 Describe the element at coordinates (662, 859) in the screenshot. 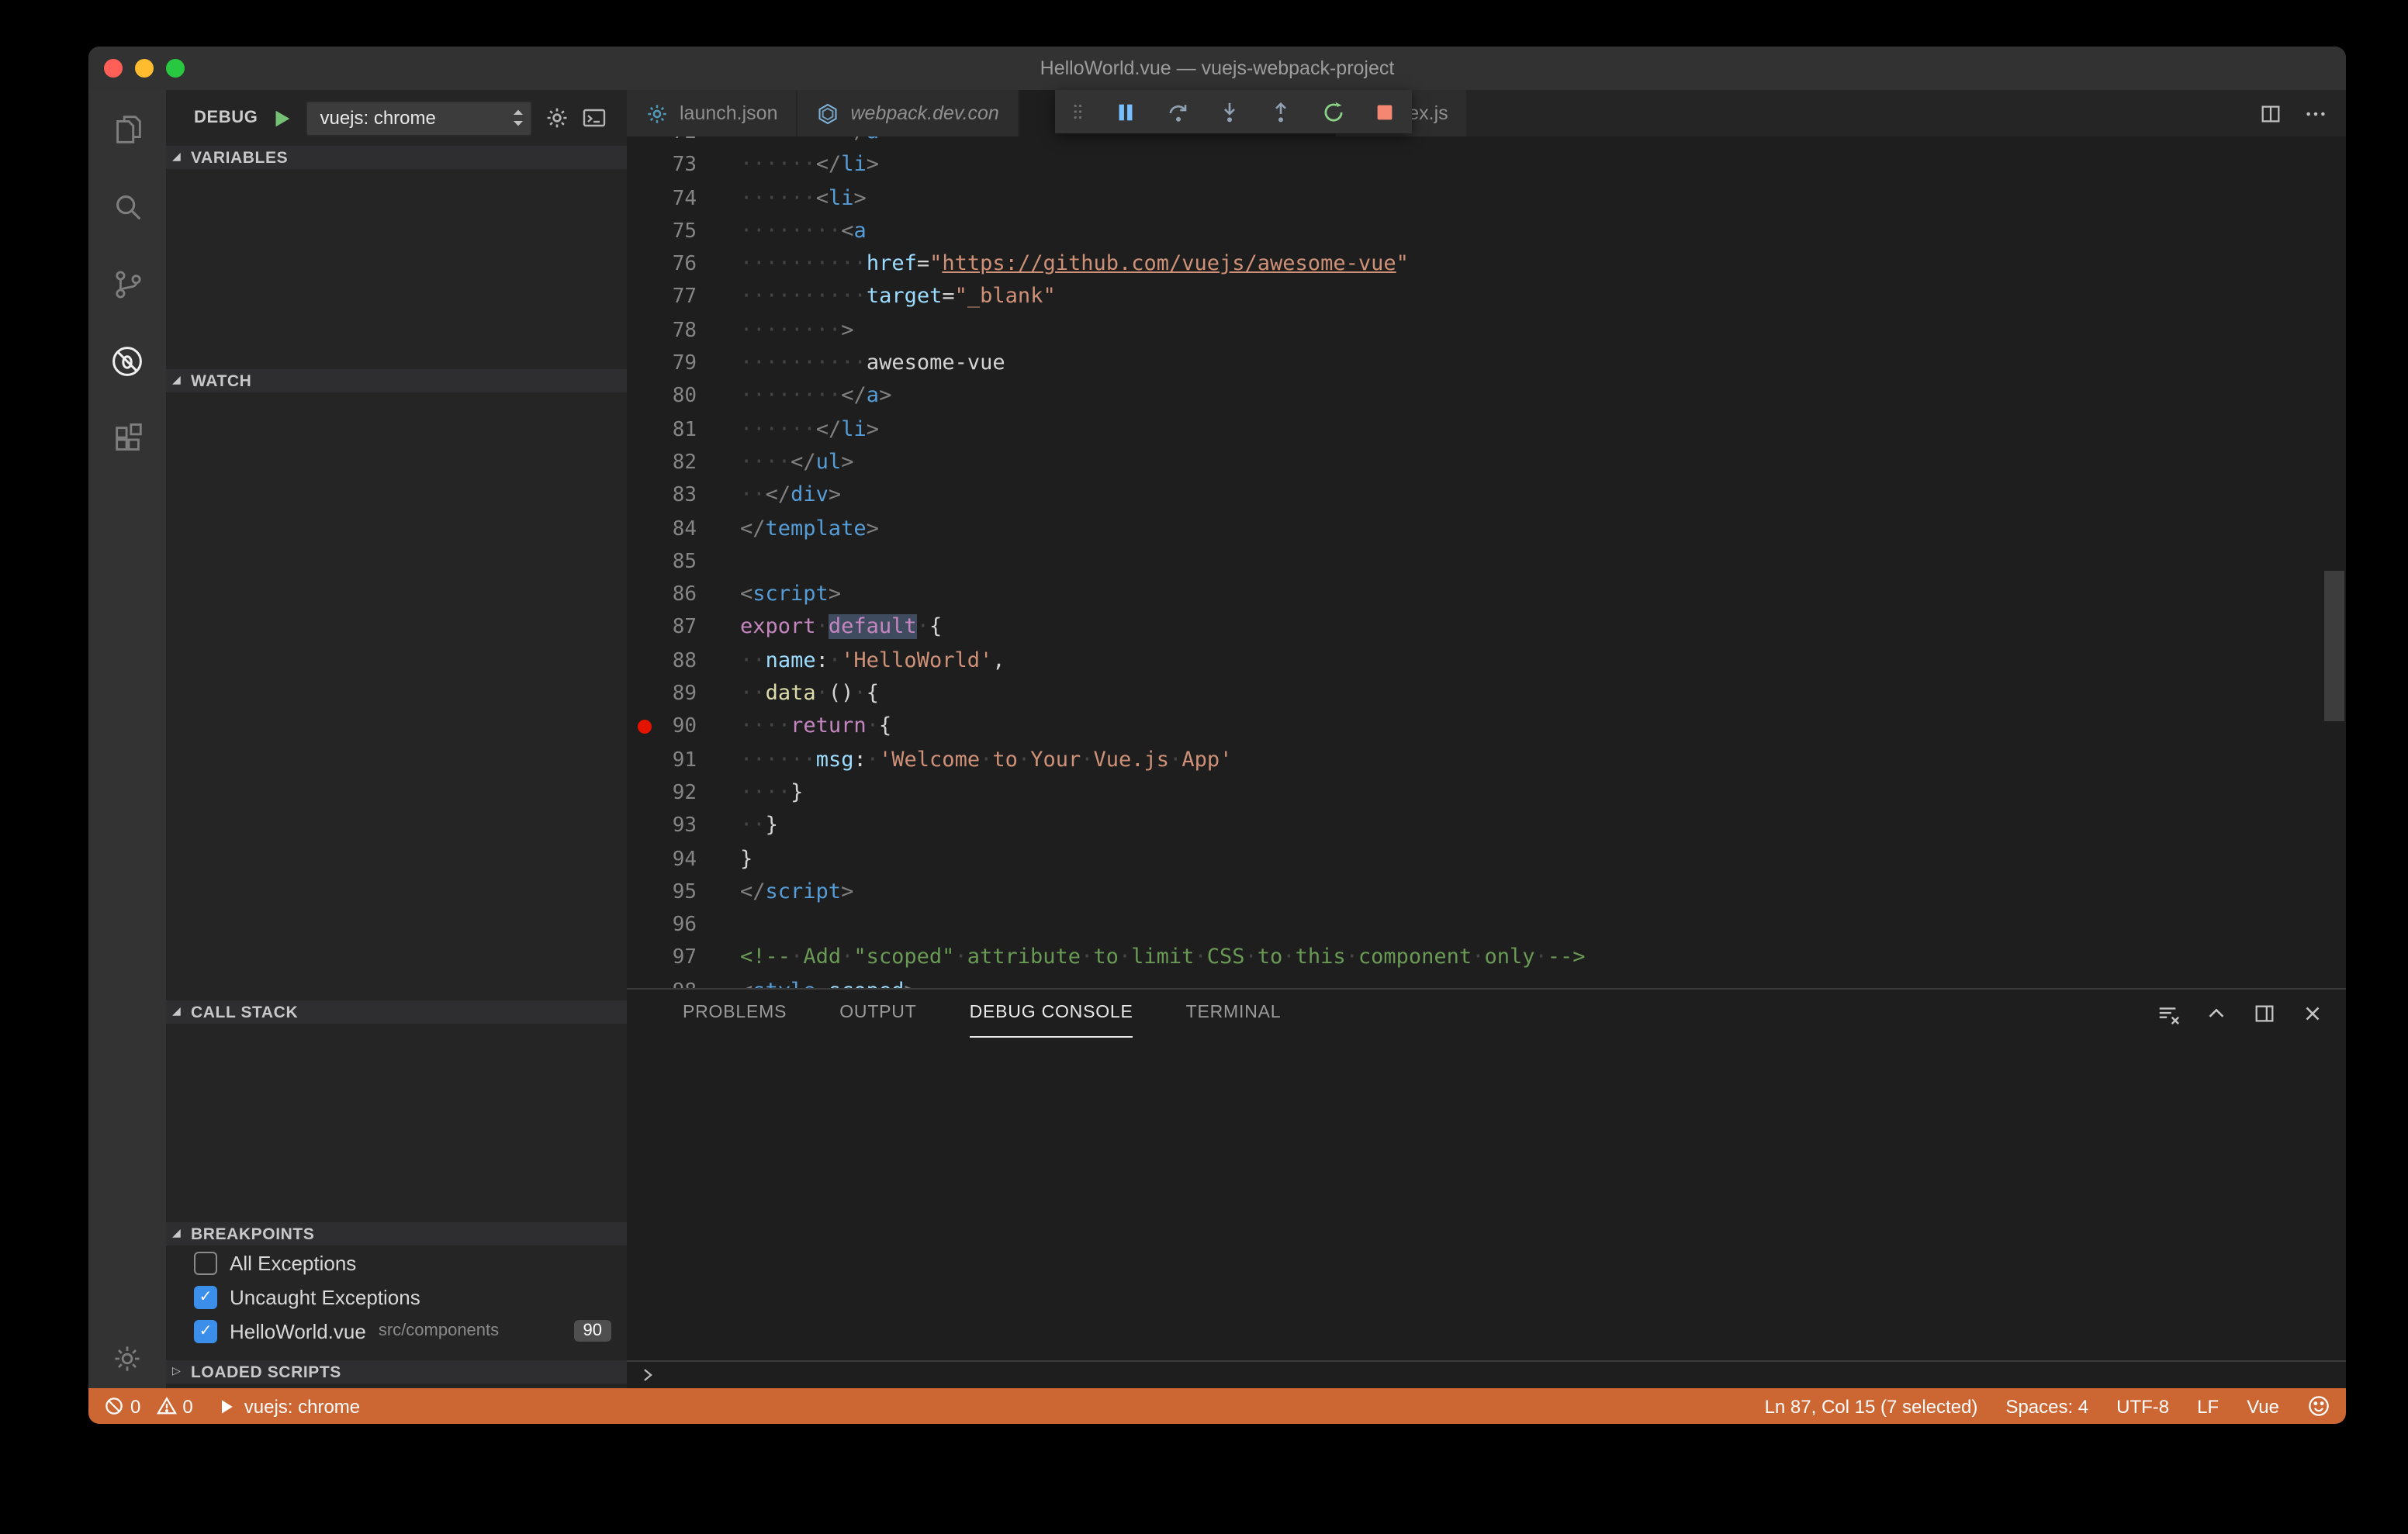

I see `line-number: 94` at that location.